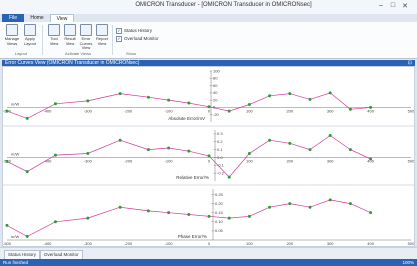 The height and width of the screenshot is (266, 417). I want to click on tool-view-icon, so click(54, 30).